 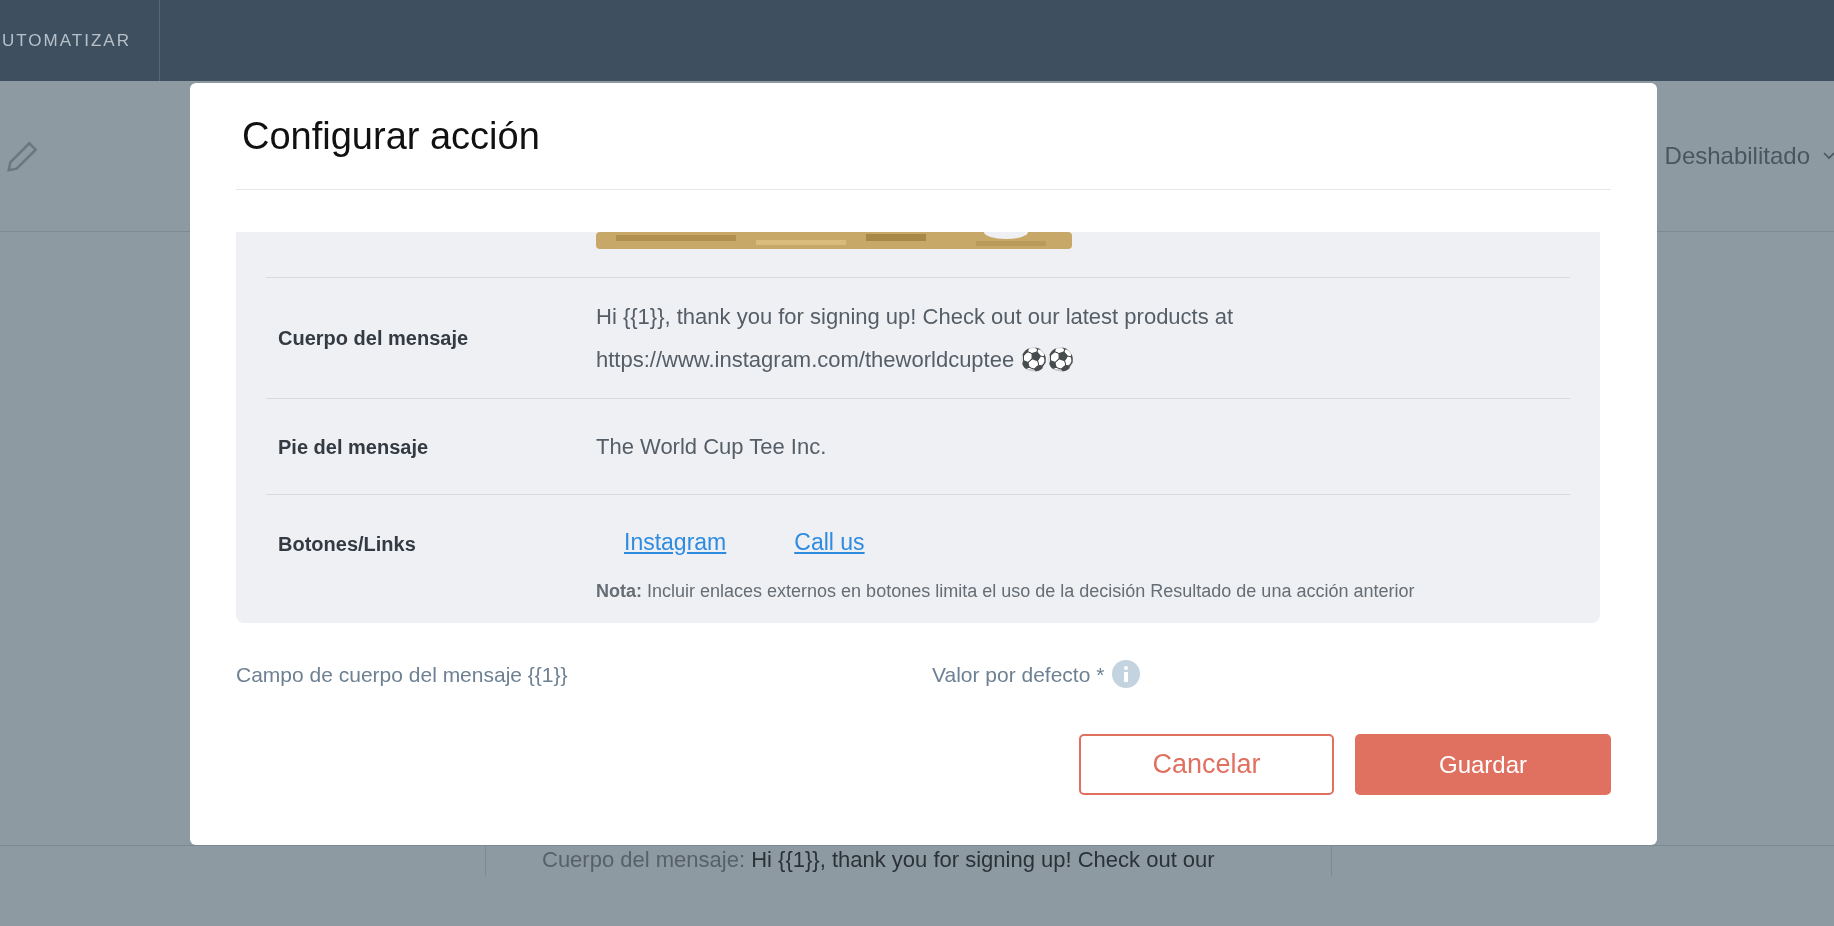 What do you see at coordinates (1126, 674) in the screenshot?
I see `info-icon` at bounding box center [1126, 674].